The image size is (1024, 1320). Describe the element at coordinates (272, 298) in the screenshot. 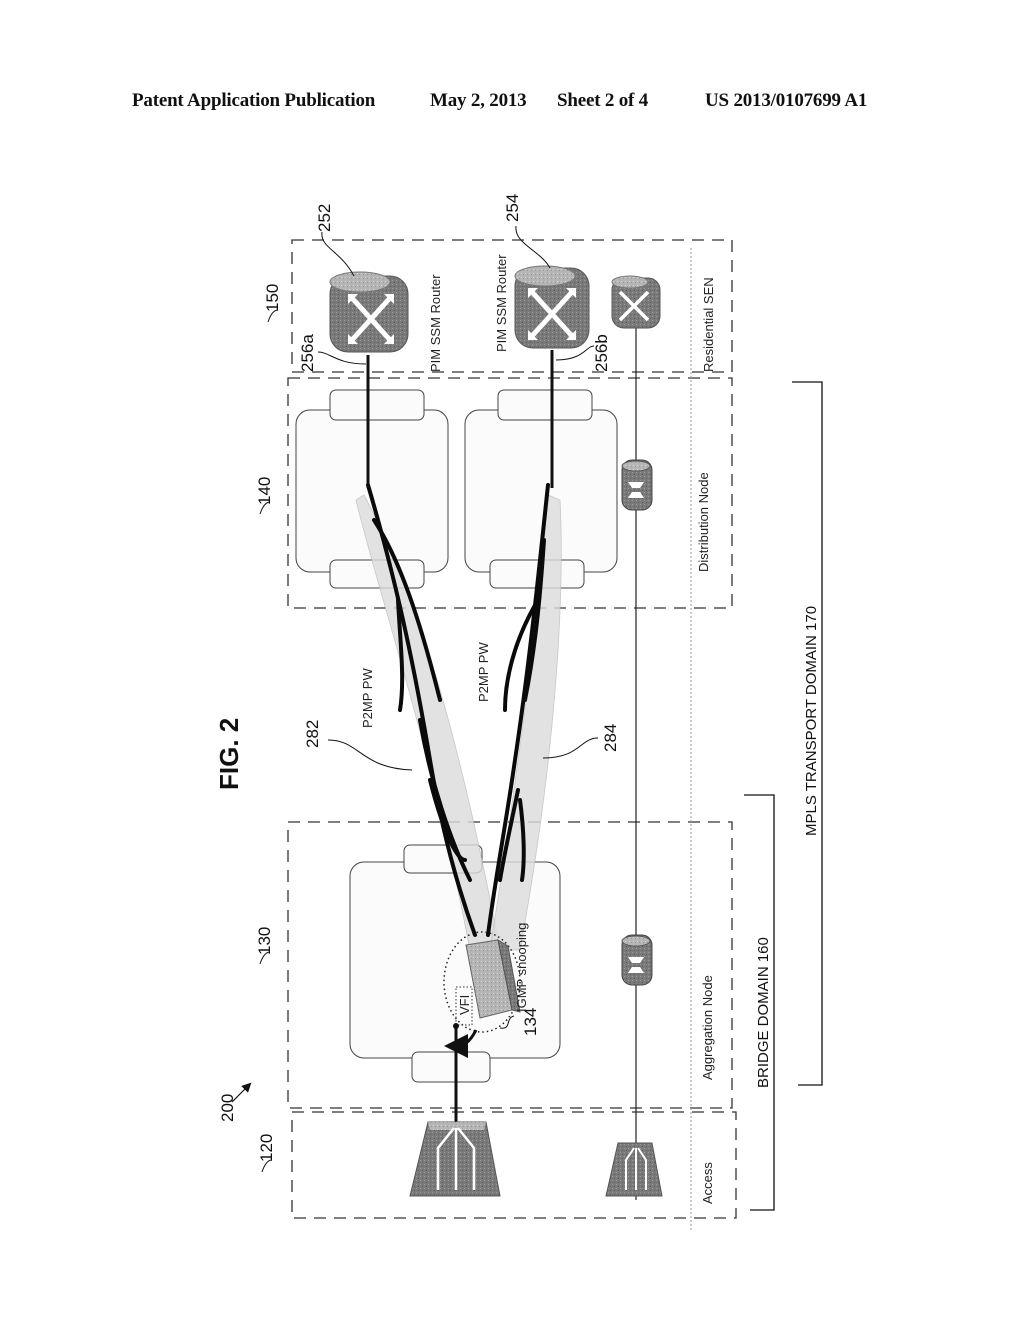

I see `ref-150: 150` at that location.